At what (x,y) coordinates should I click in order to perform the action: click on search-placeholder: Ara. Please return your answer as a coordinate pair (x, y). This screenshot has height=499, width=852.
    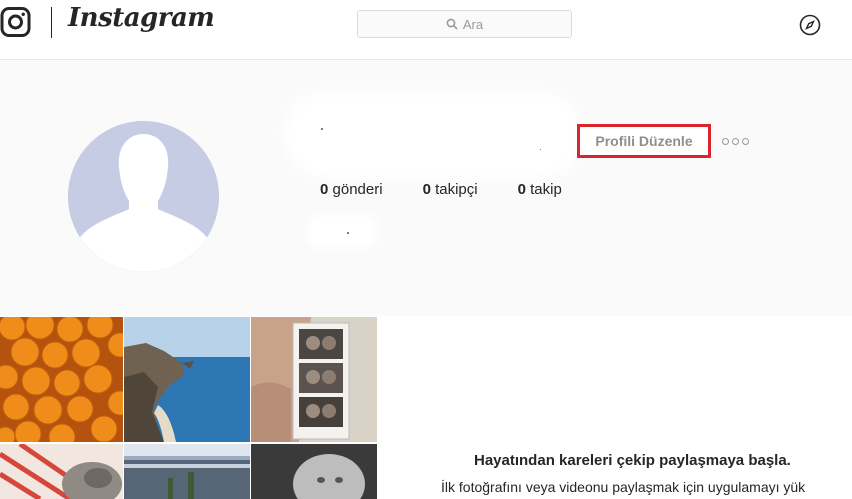
    Looking at the image, I should click on (473, 24).